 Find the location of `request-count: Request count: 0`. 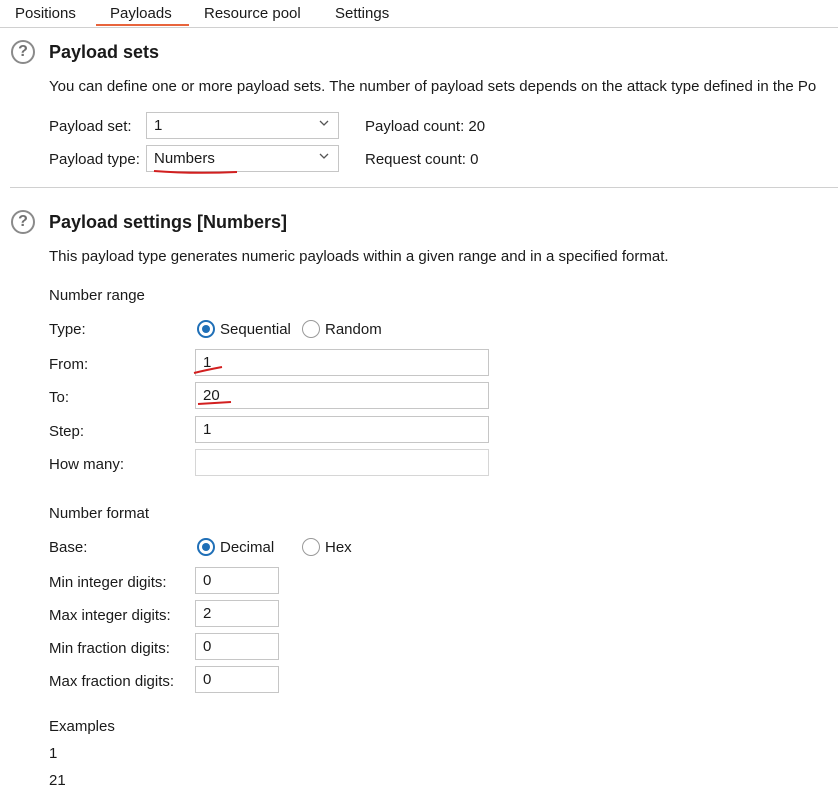

request-count: Request count: 0 is located at coordinates (422, 159).